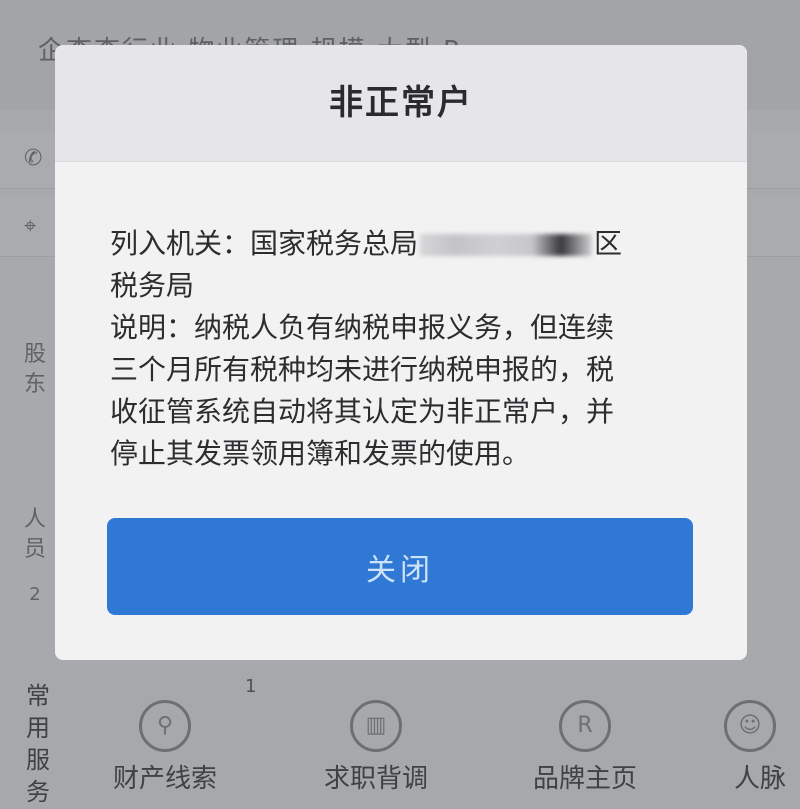  What do you see at coordinates (376, 726) in the screenshot?
I see `job-icon: ▥` at bounding box center [376, 726].